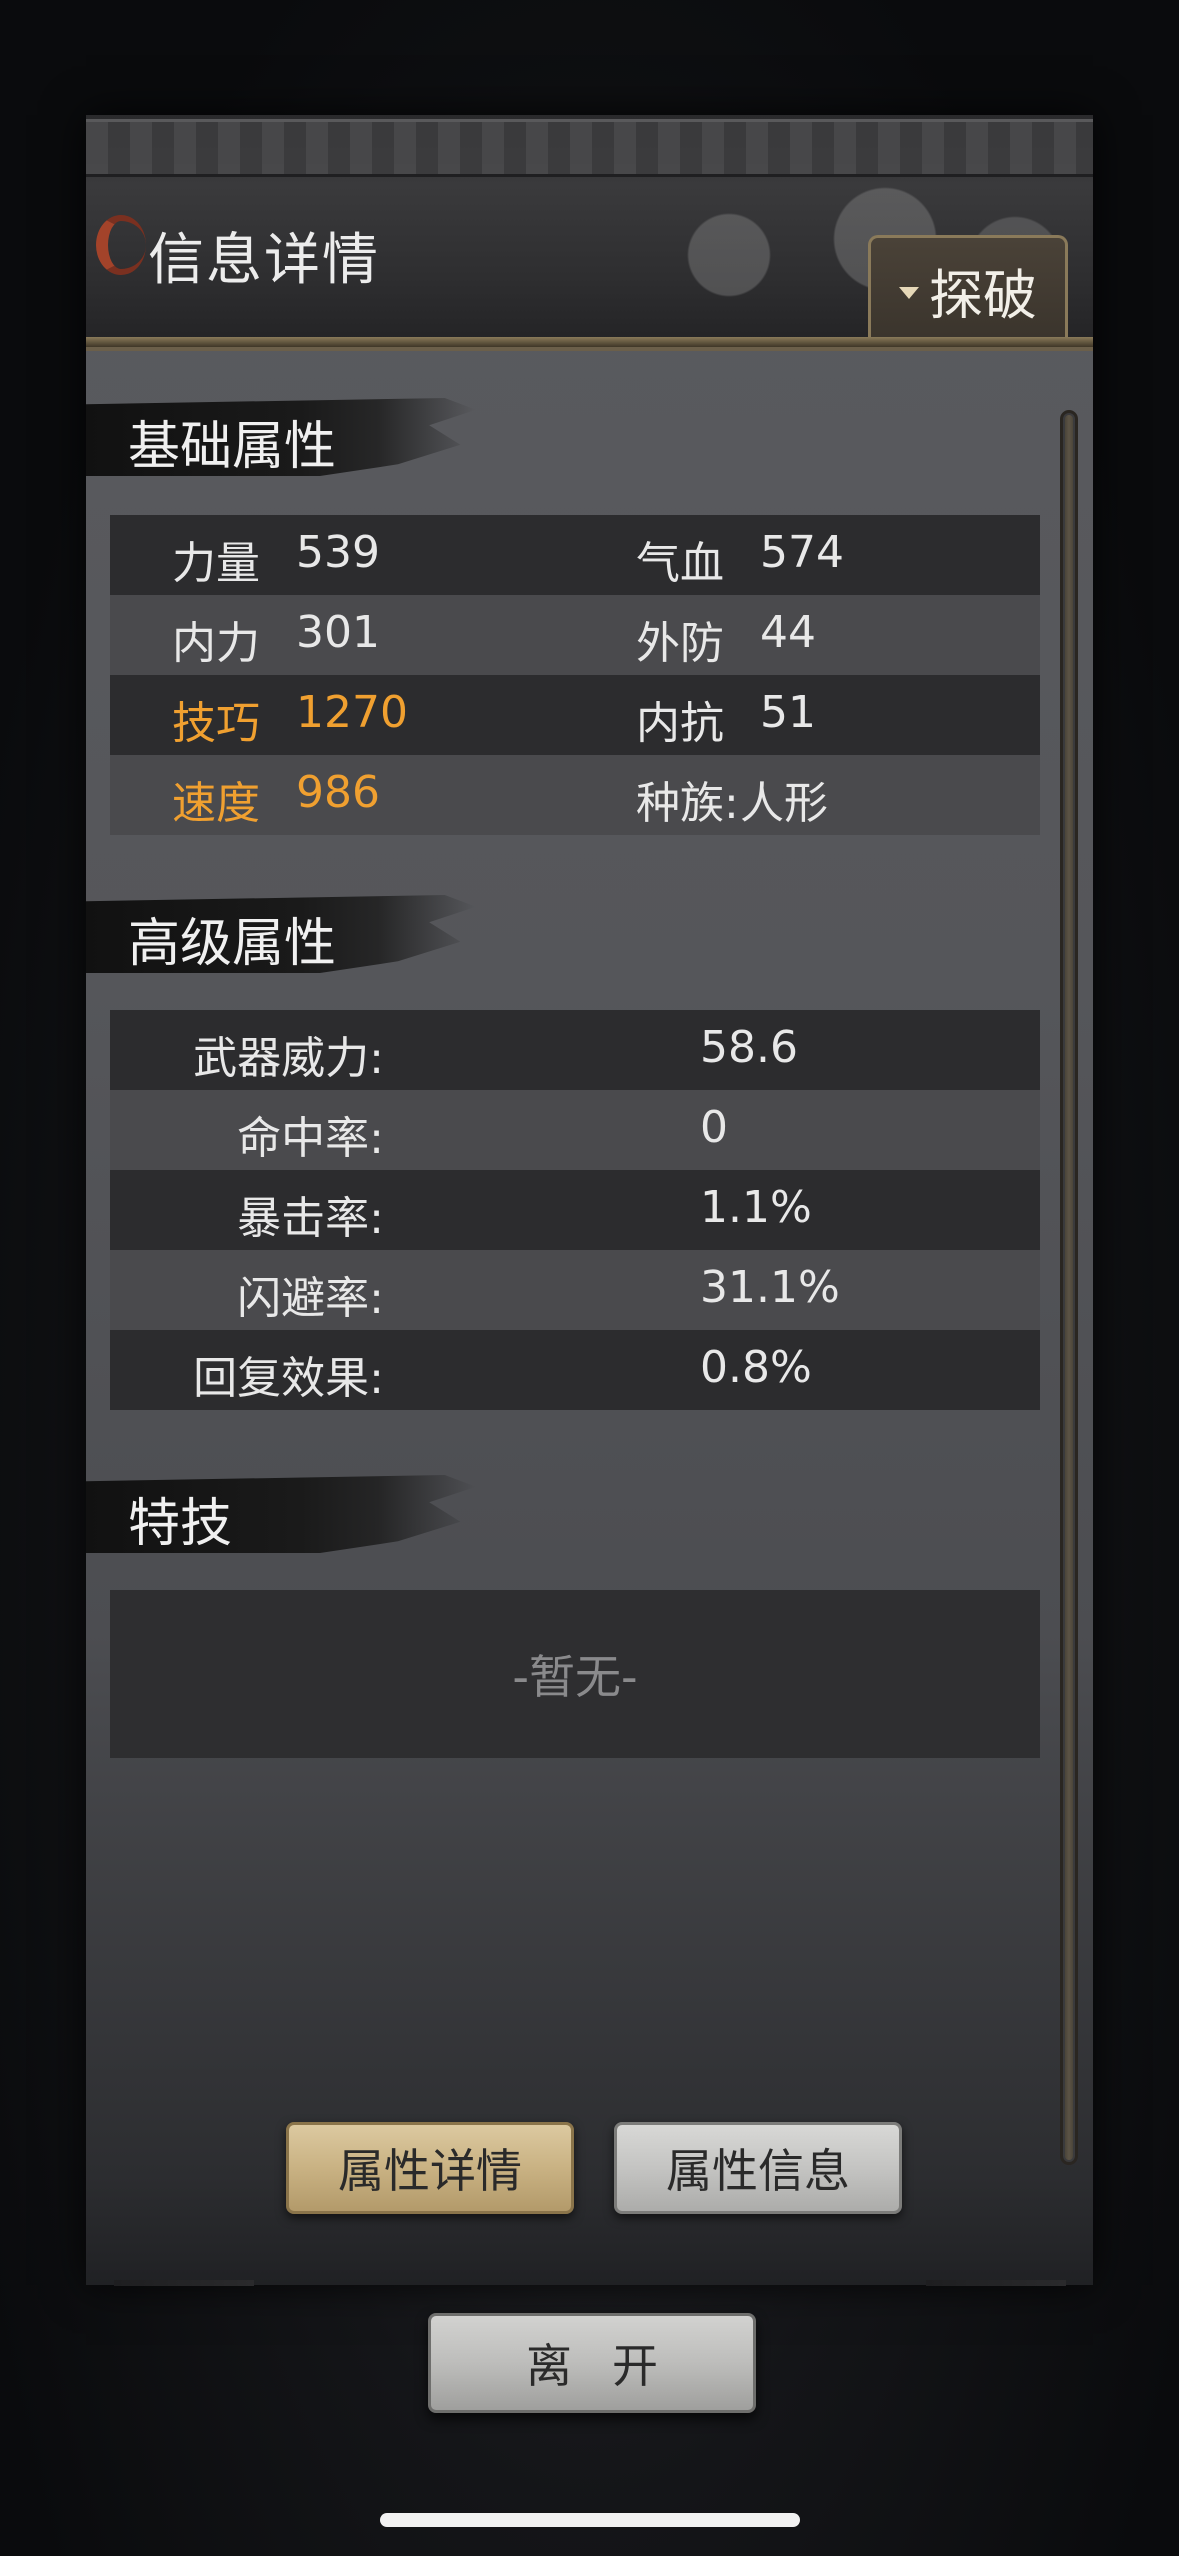  Describe the element at coordinates (575, 1050) in the screenshot. I see `table-row: 武器威力: 58.6` at that location.